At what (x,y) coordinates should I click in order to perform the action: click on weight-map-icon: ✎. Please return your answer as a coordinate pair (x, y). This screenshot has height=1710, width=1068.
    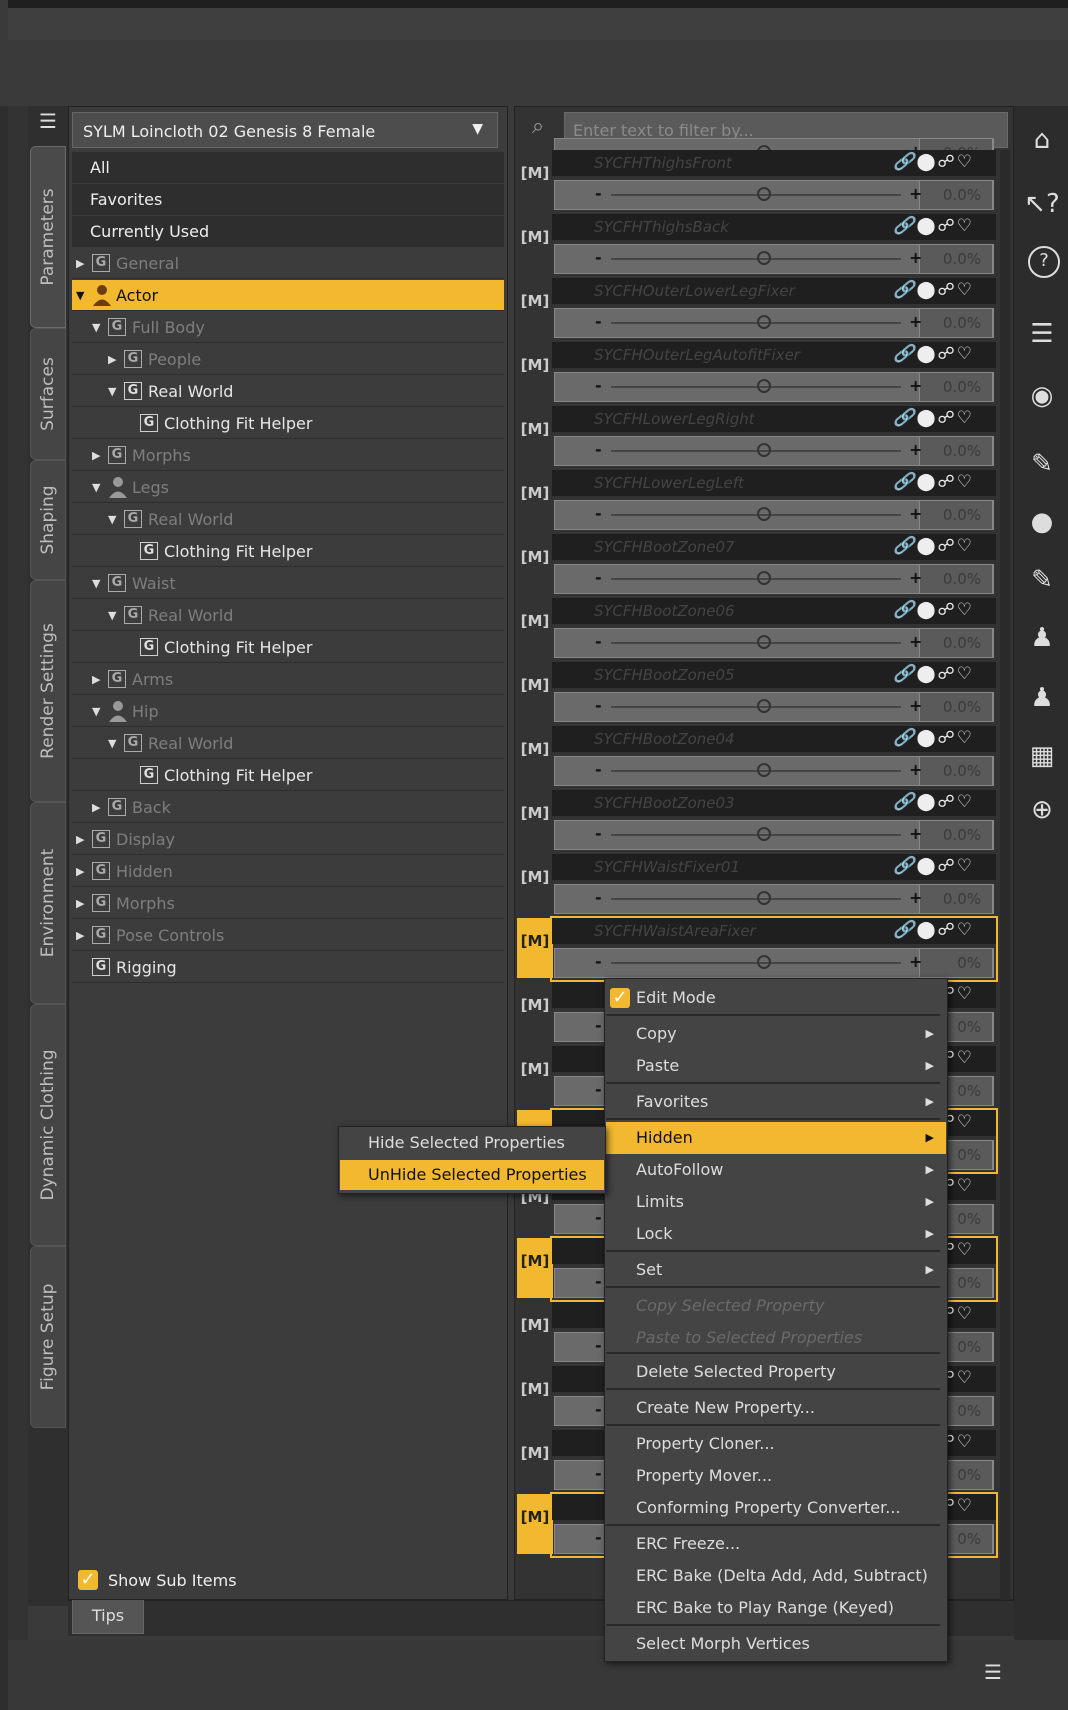
    Looking at the image, I should click on (1042, 580).